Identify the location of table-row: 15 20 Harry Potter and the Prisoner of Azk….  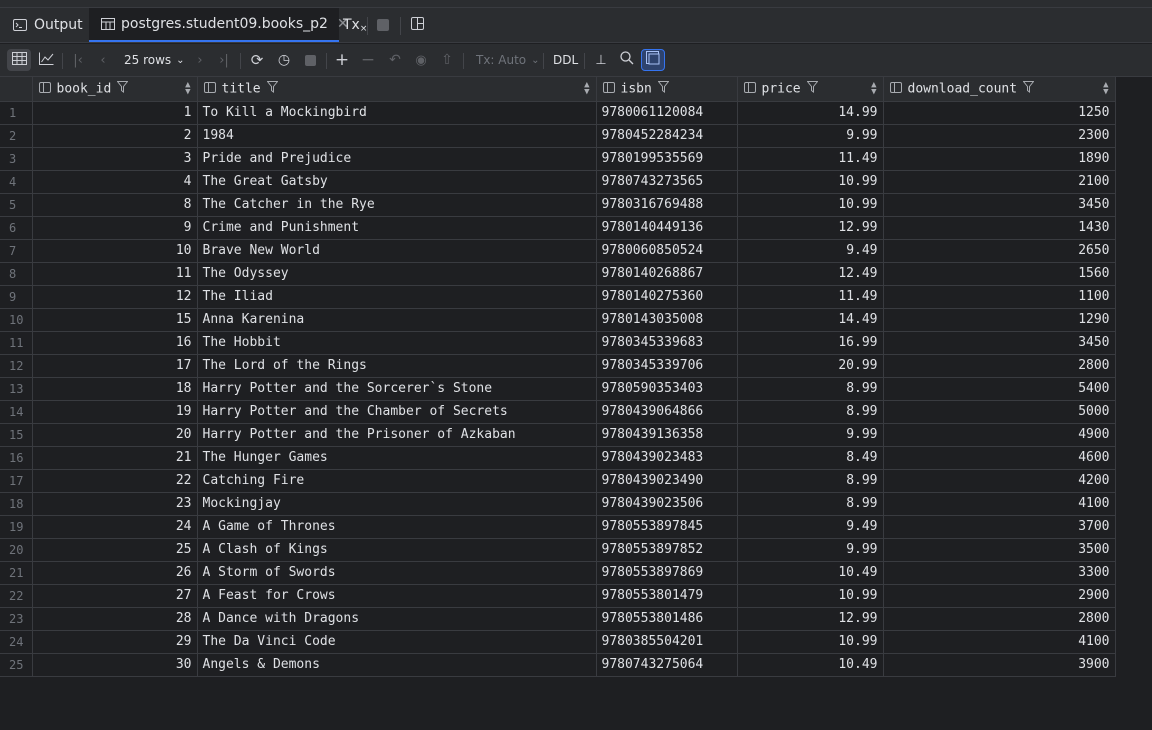
(558, 435).